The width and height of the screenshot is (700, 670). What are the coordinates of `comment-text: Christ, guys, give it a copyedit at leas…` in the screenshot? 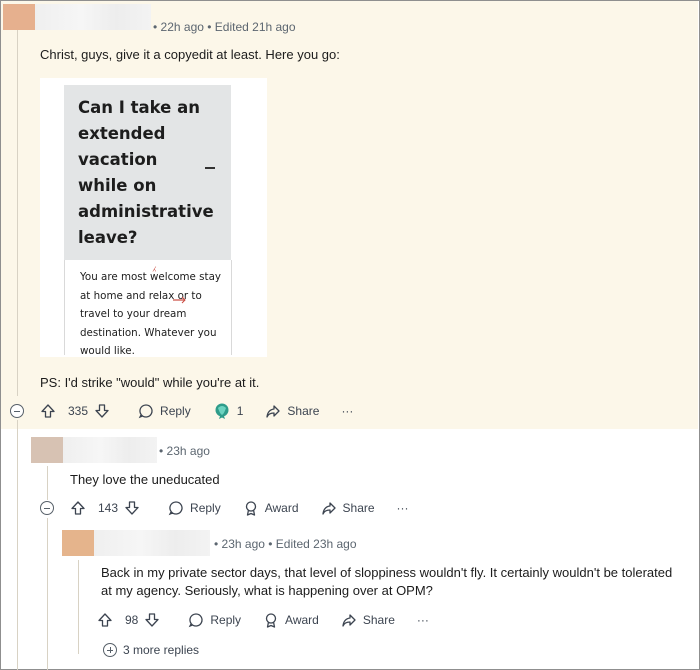 It's located at (190, 54).